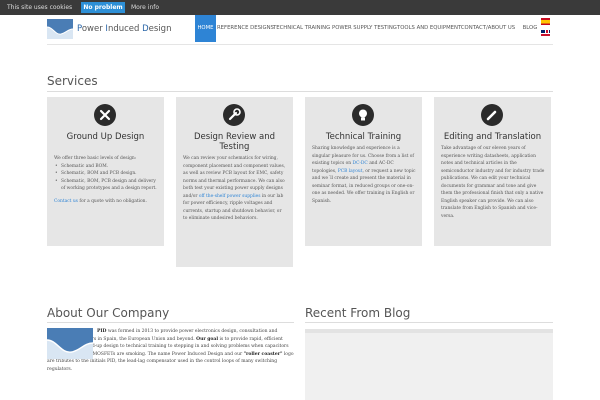  What do you see at coordinates (429, 364) in the screenshot?
I see `recent-blog-panel` at bounding box center [429, 364].